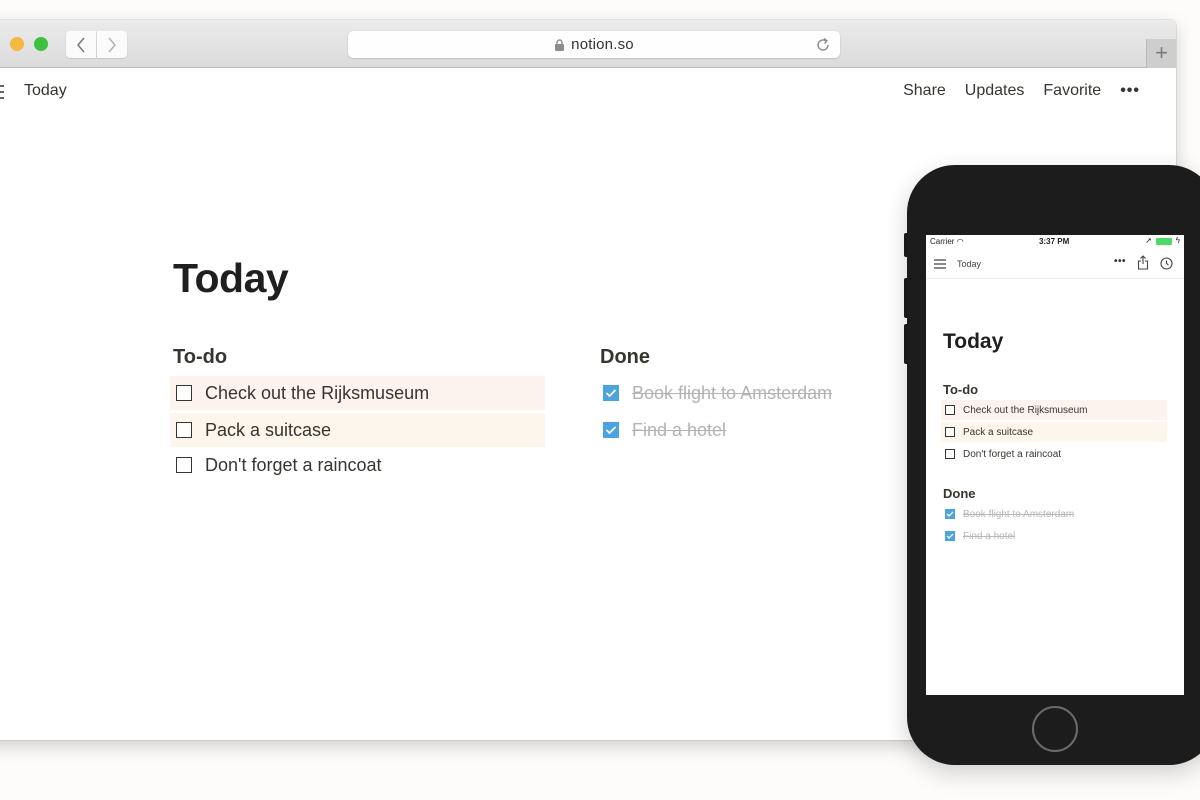  I want to click on status-time: 3:37 PM, so click(1054, 241).